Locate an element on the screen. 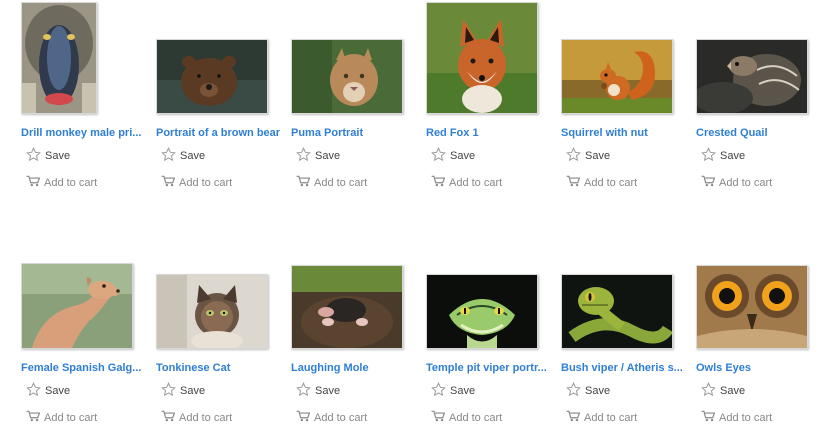 Image resolution: width=830 pixels, height=442 pixels. mandrill-photo is located at coordinates (59, 58).